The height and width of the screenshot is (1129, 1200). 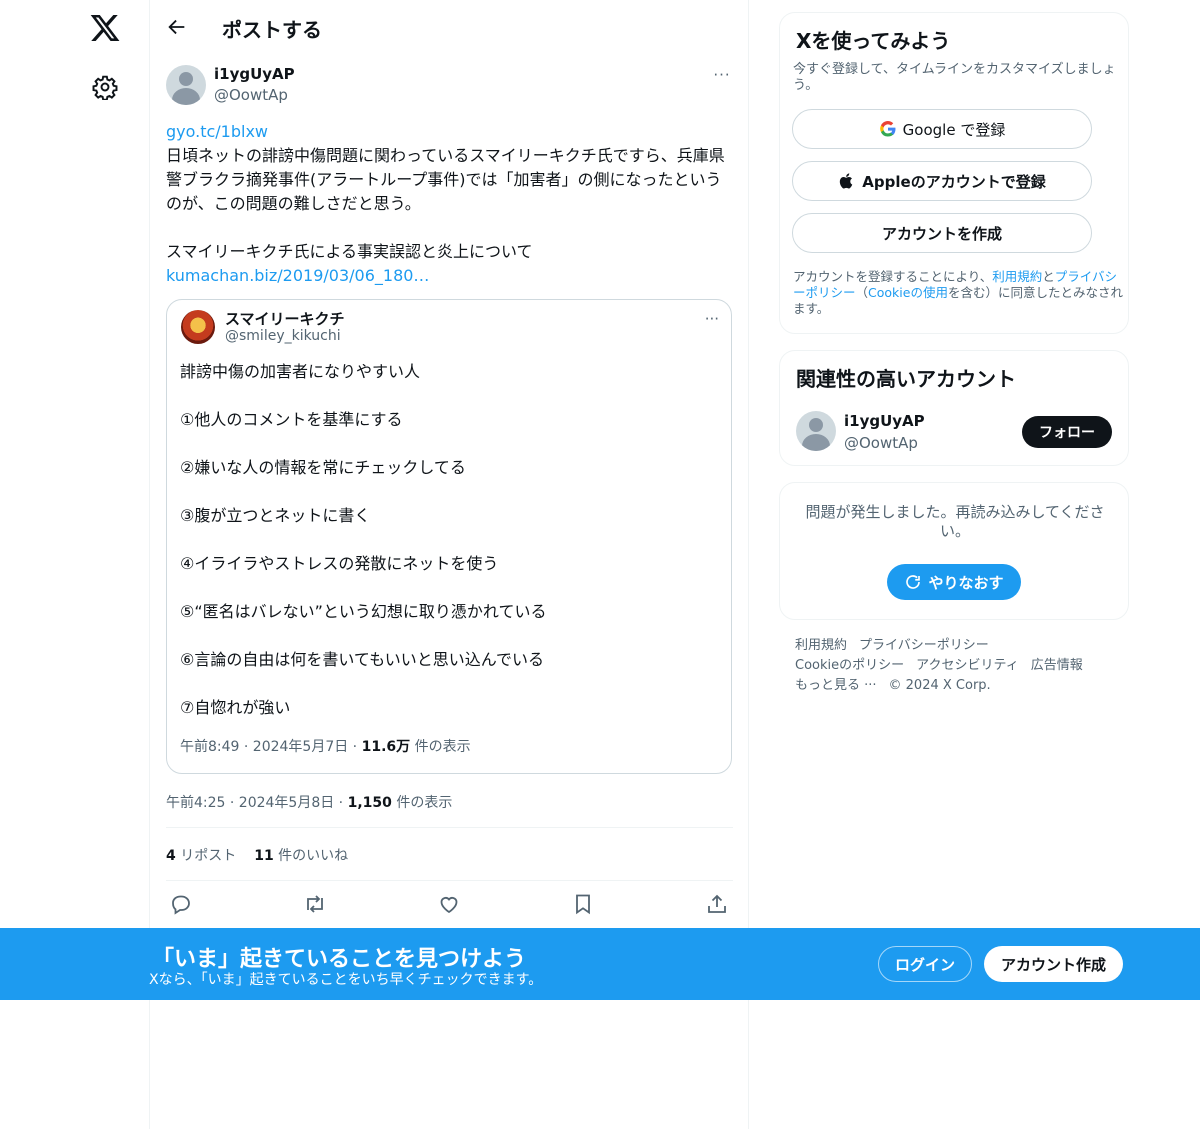 I want to click on banner-subtitle: Xなら、「いま」起きていることをいち早くチェックできます。, so click(x=346, y=980).